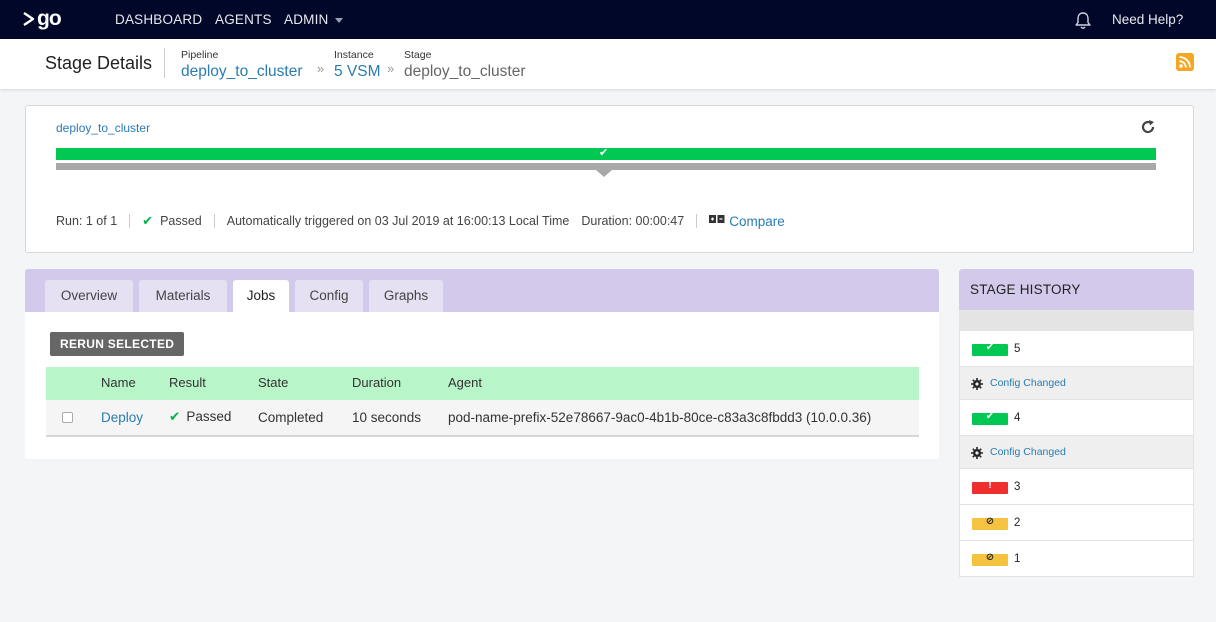 Image resolution: width=1216 pixels, height=622 pixels. Describe the element at coordinates (1076, 349) in the screenshot. I see `history-entry: ✔ 5` at that location.